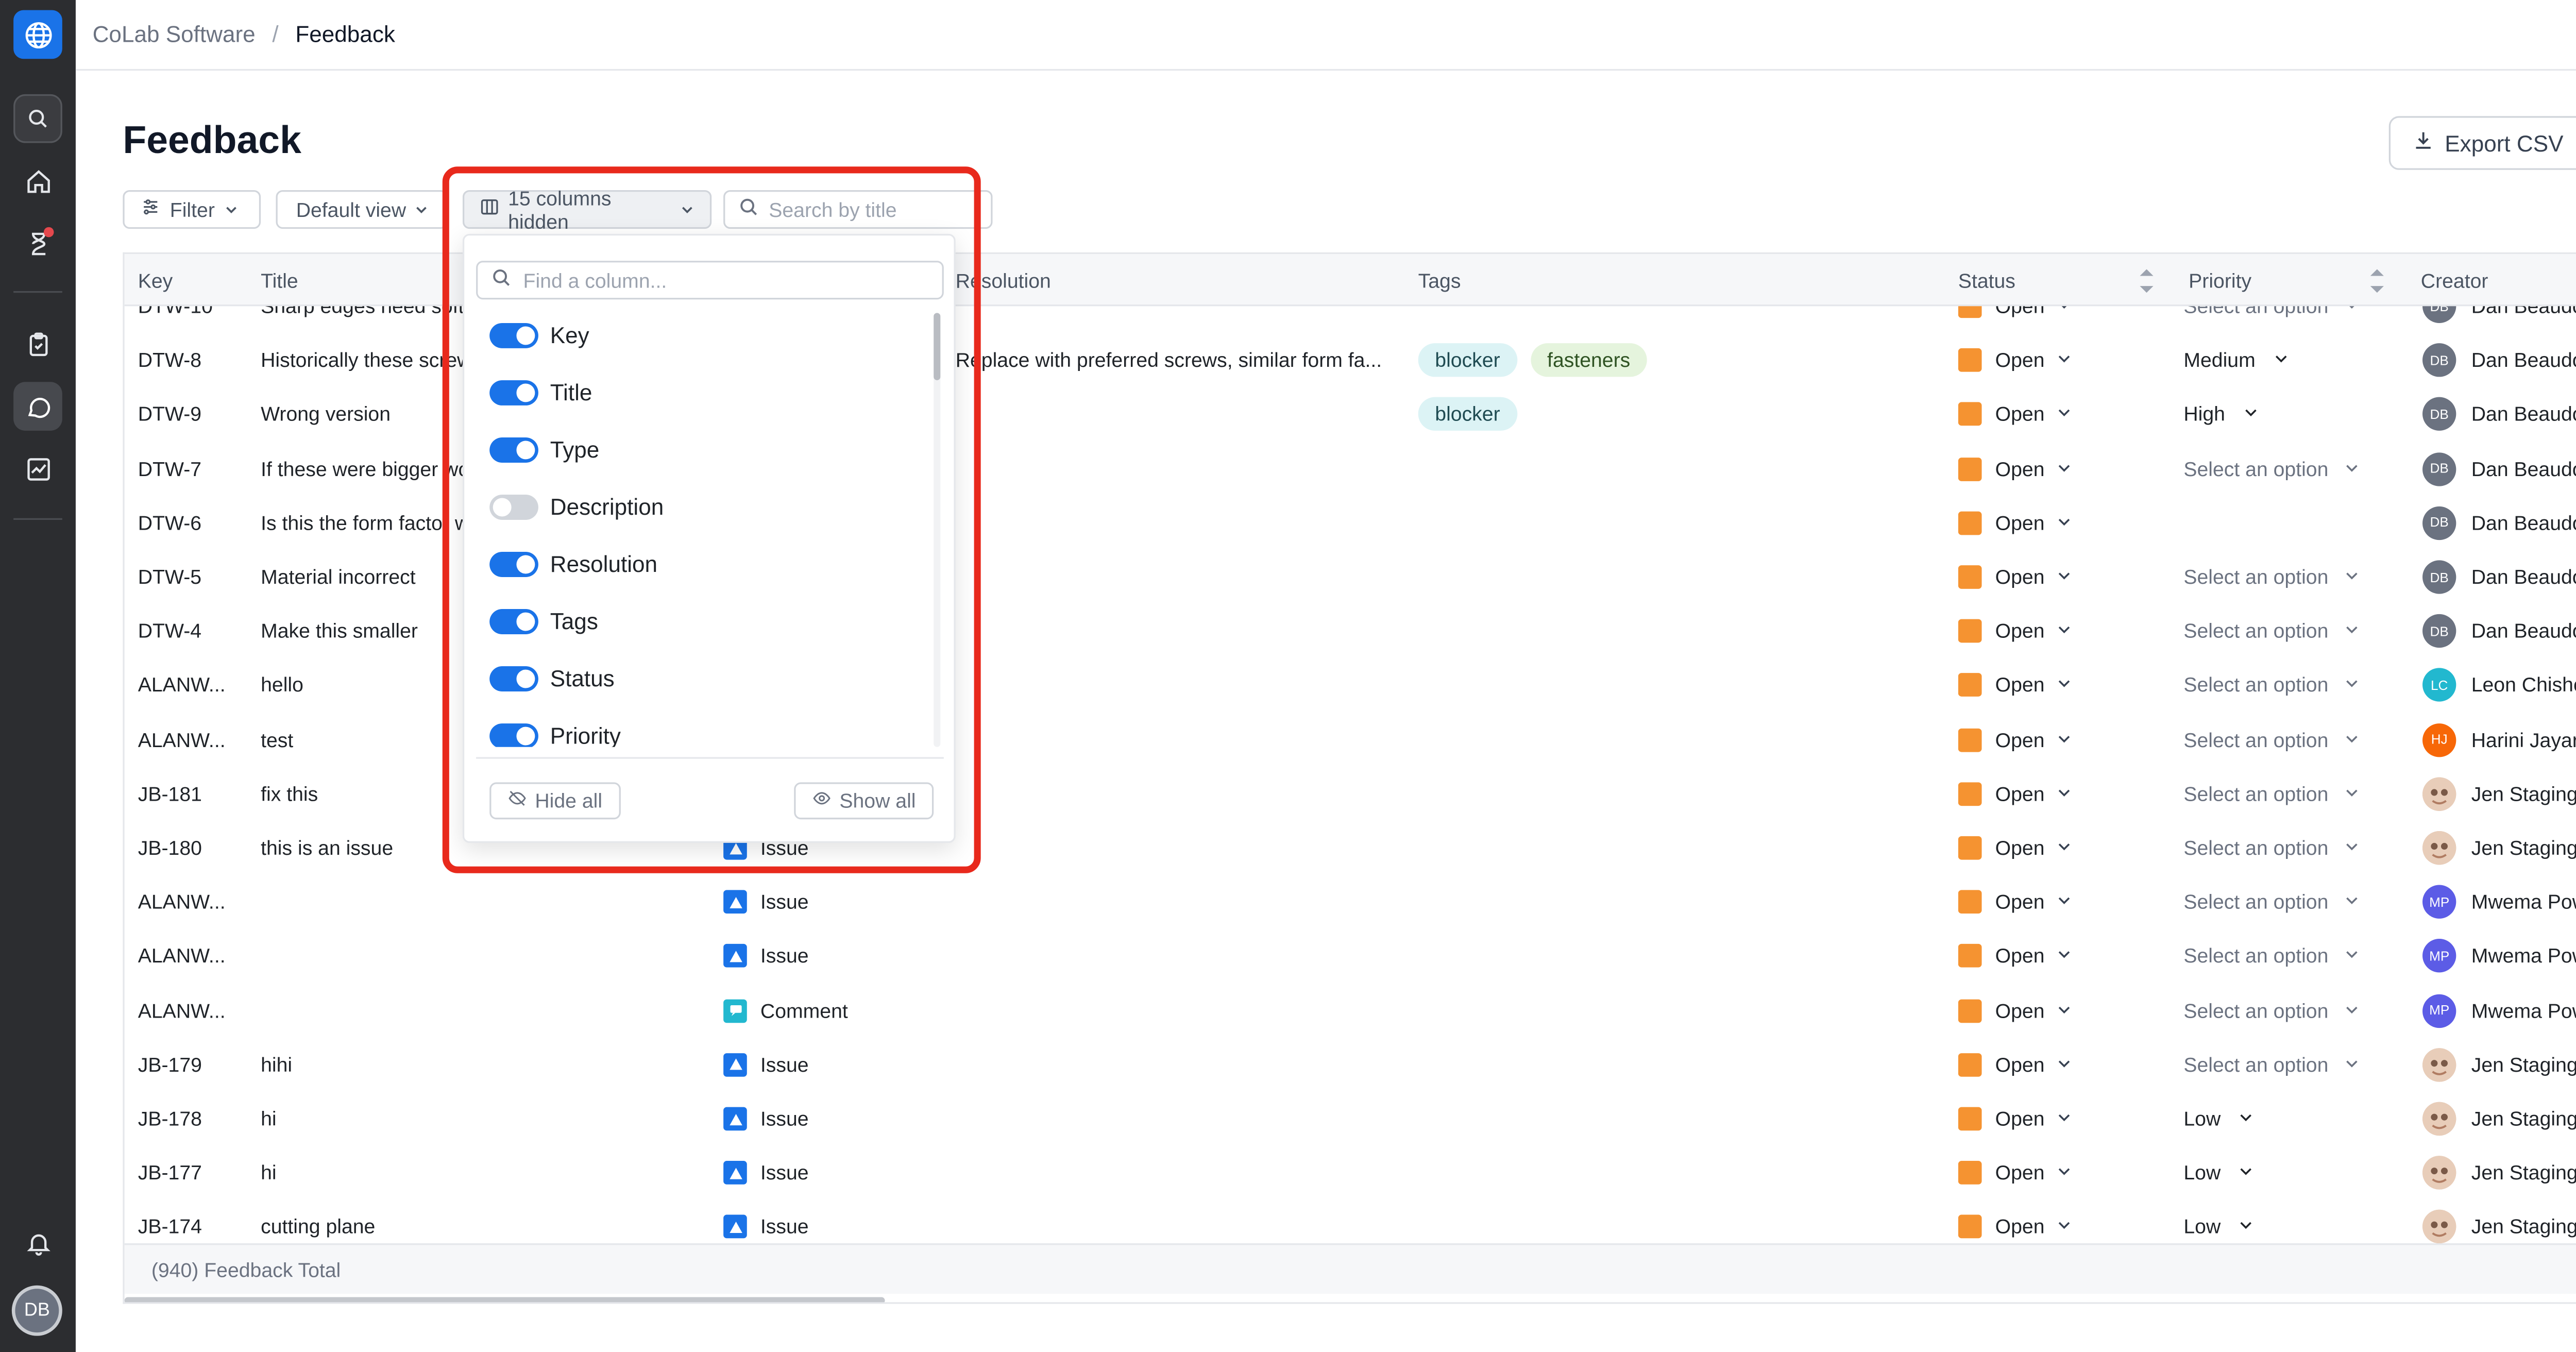 The image size is (2576, 1352). I want to click on key-cell: JB-177, so click(197, 1172).